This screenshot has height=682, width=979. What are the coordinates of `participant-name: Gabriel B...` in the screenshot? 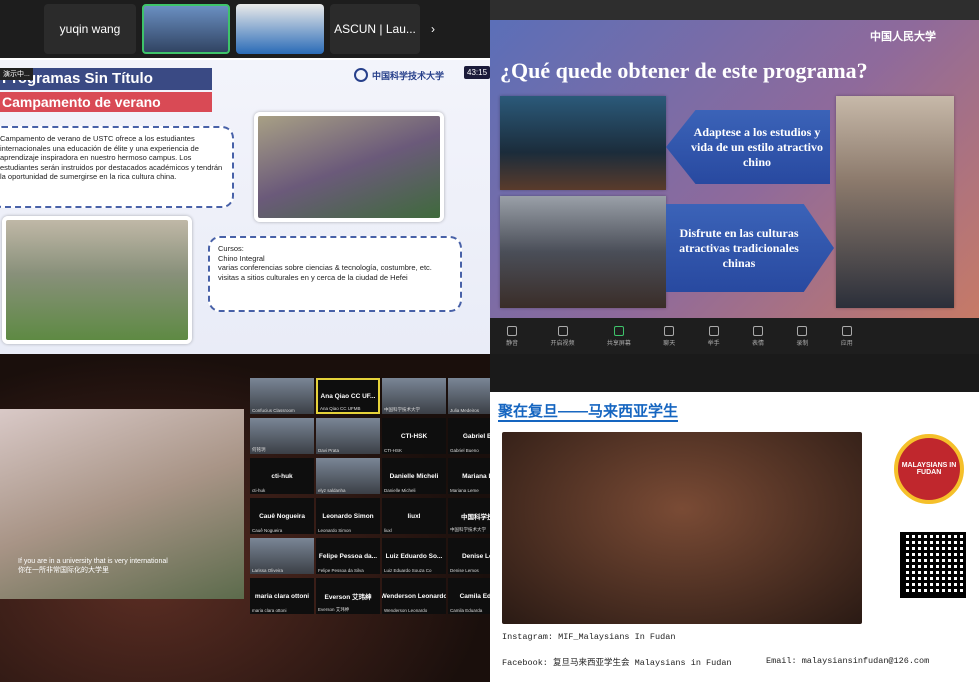 It's located at (476, 436).